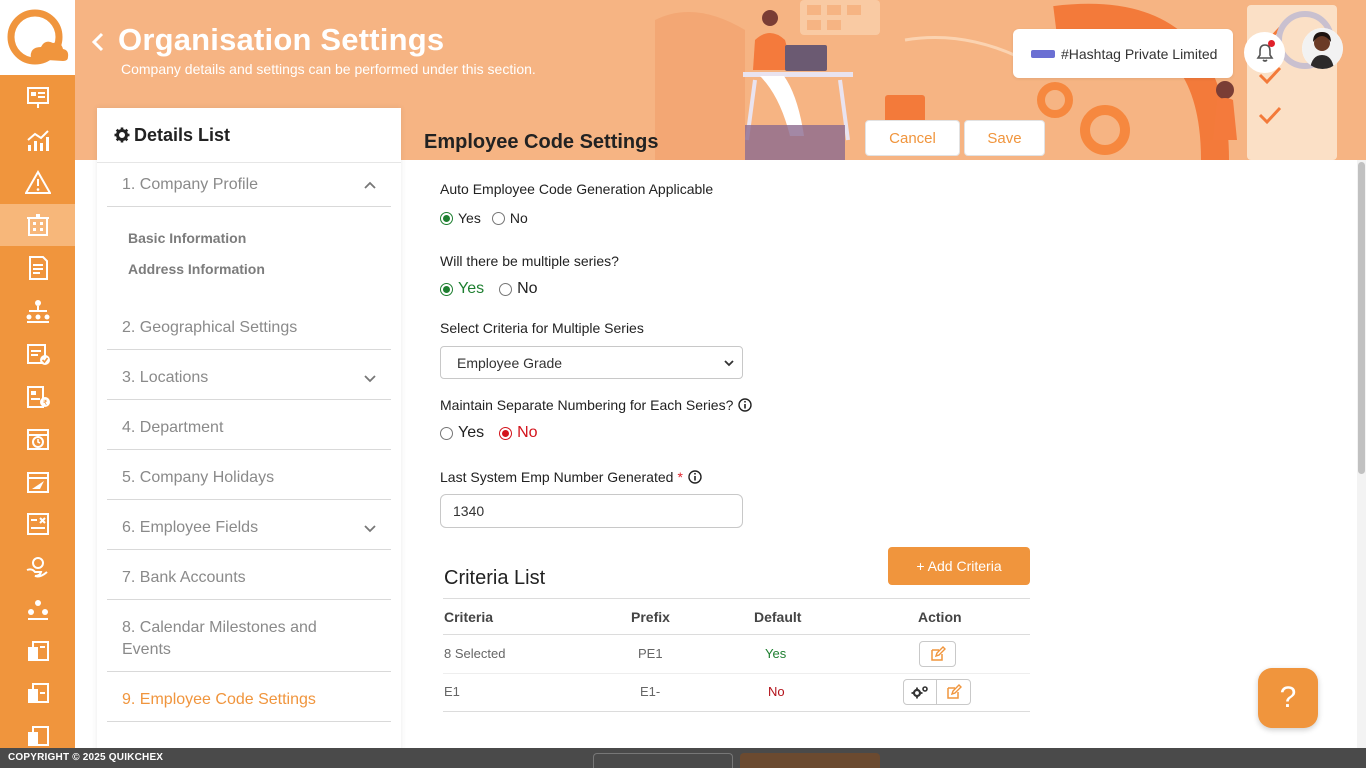 The image size is (1366, 768). I want to click on nav-item-label: 9. Employee Code Settings, so click(219, 699).